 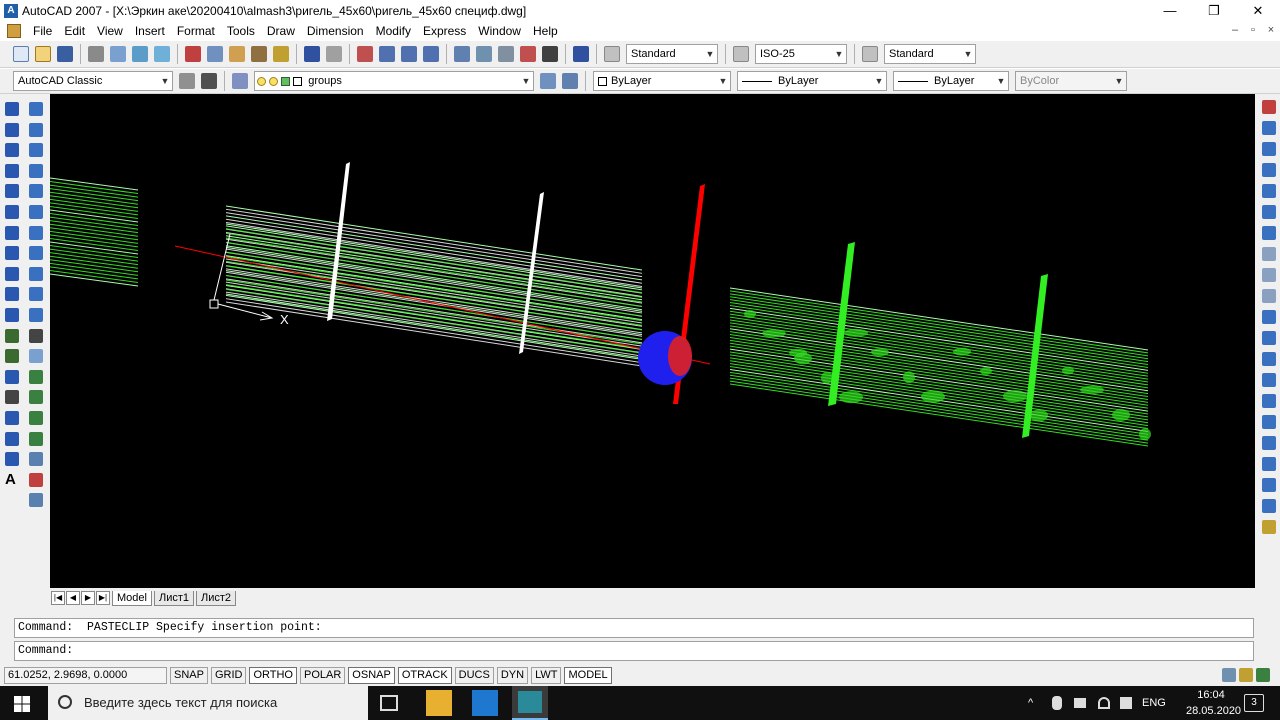 I want to click on circle-icon, so click(x=12, y=232).